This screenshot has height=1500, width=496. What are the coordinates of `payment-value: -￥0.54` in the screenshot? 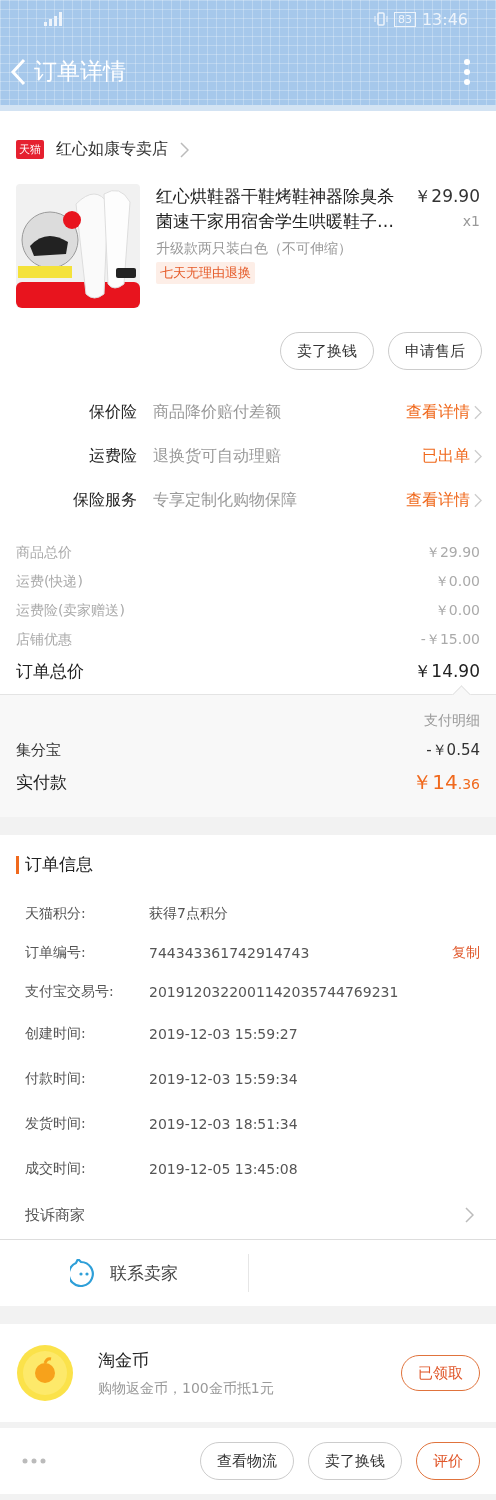 It's located at (453, 750).